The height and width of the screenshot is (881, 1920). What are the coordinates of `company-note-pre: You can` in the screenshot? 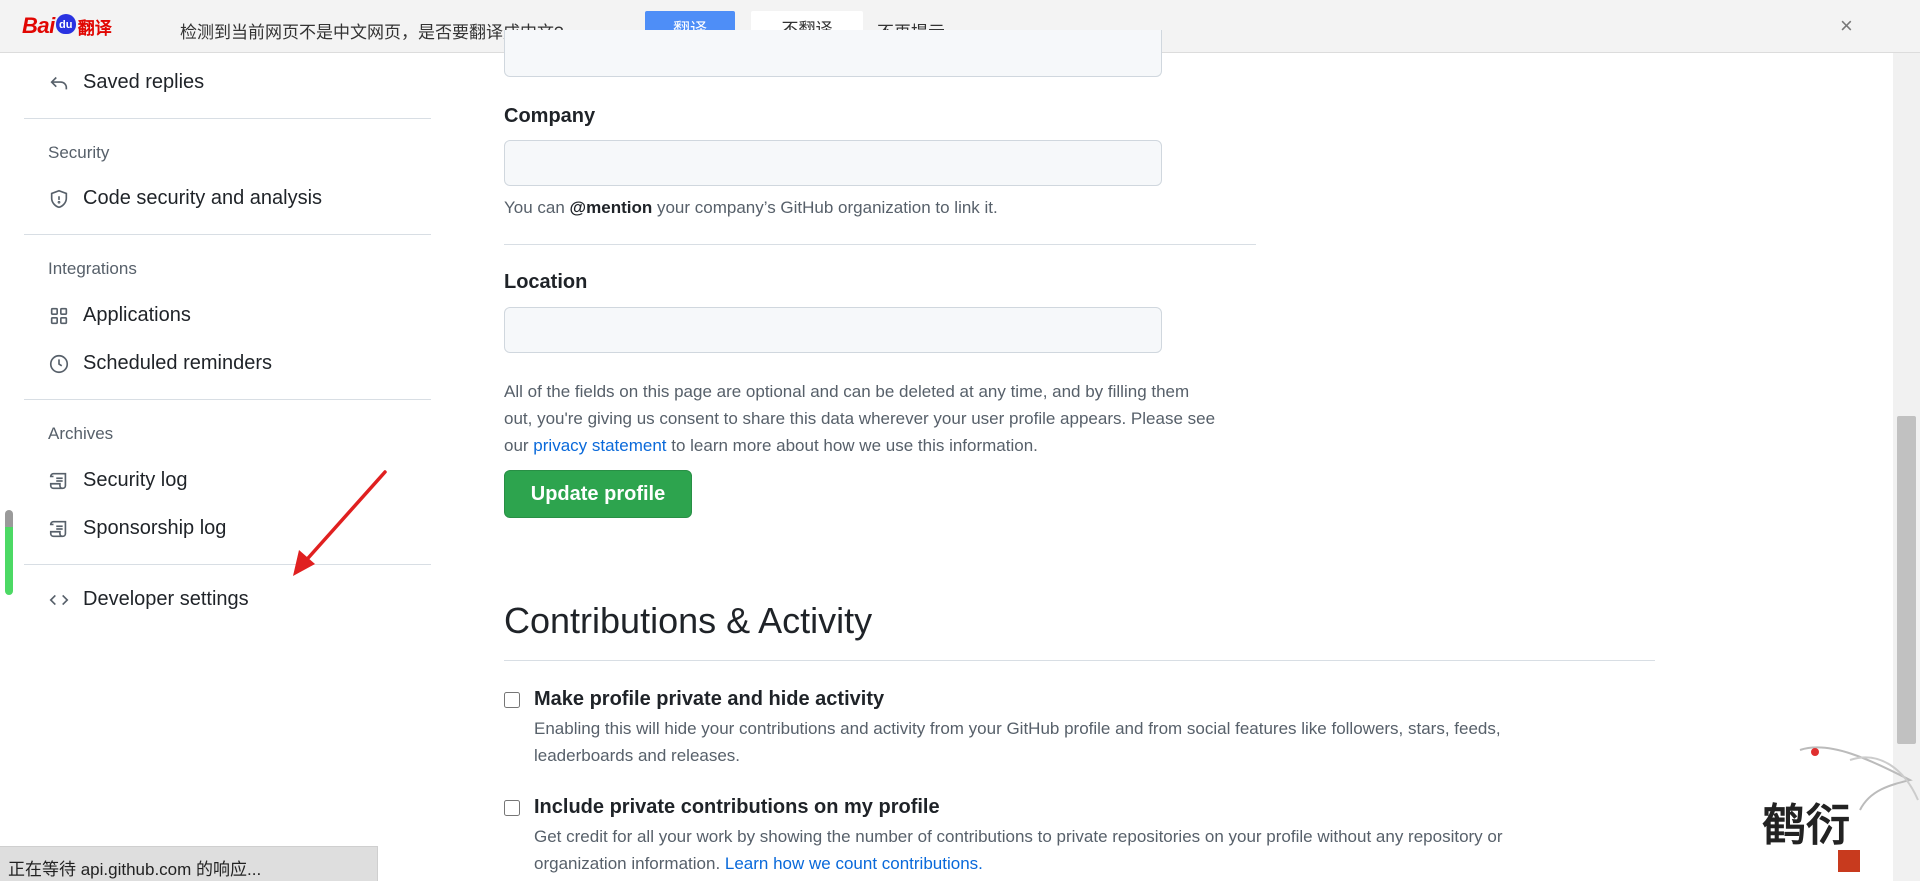 It's located at (537, 207).